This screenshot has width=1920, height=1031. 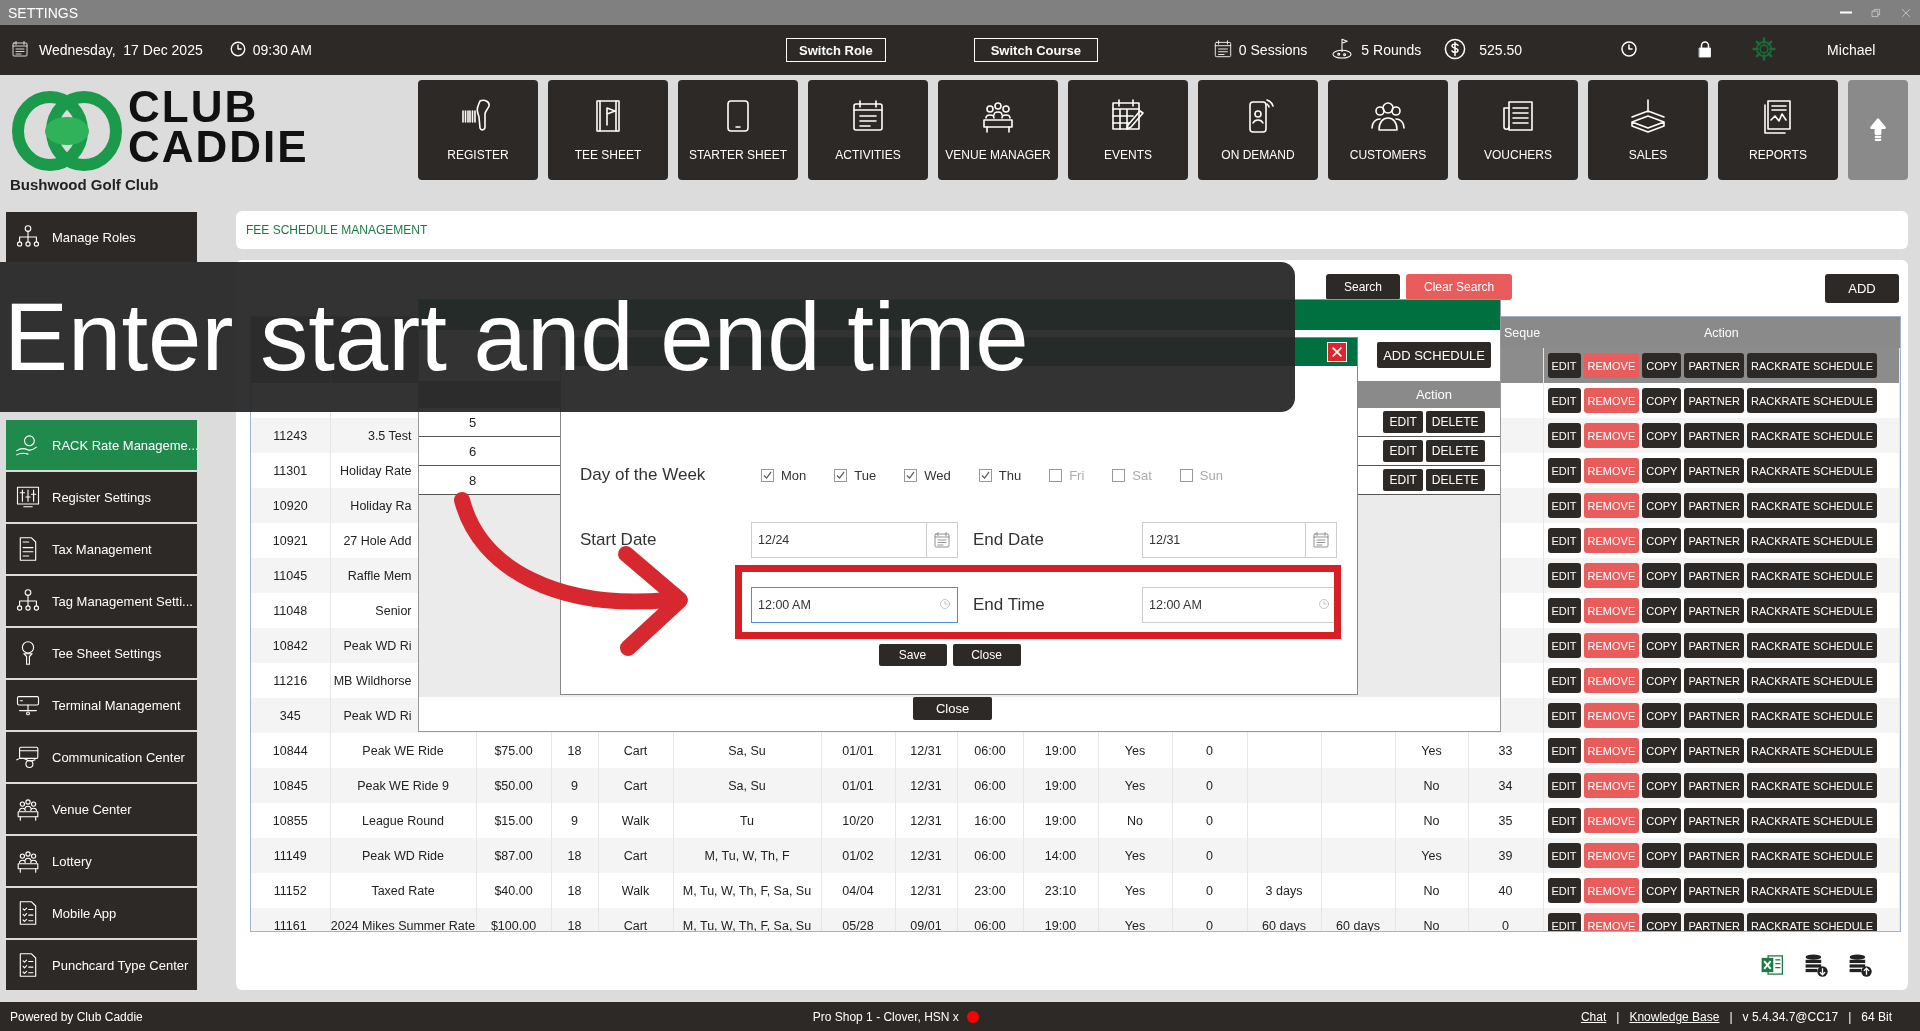 I want to click on day-checkbox: Tue, so click(x=855, y=475).